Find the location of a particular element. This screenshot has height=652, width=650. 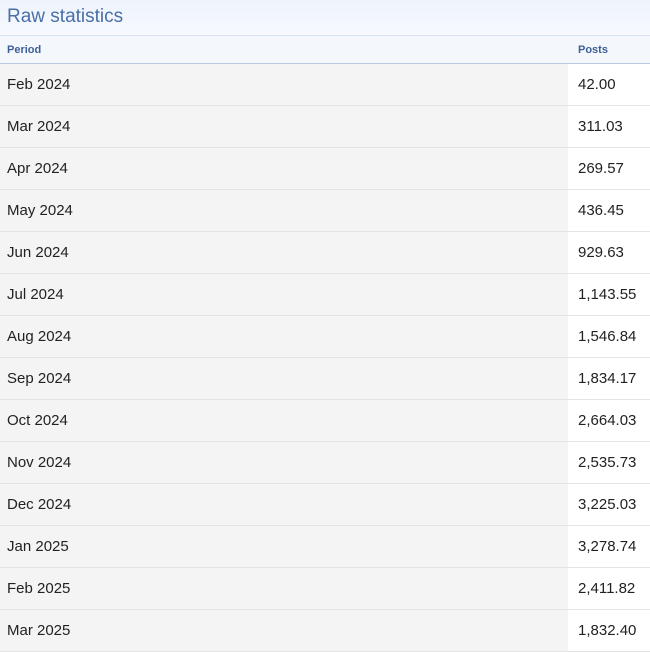

table-row: Mar 2025 1,832.40 is located at coordinates (325, 630).